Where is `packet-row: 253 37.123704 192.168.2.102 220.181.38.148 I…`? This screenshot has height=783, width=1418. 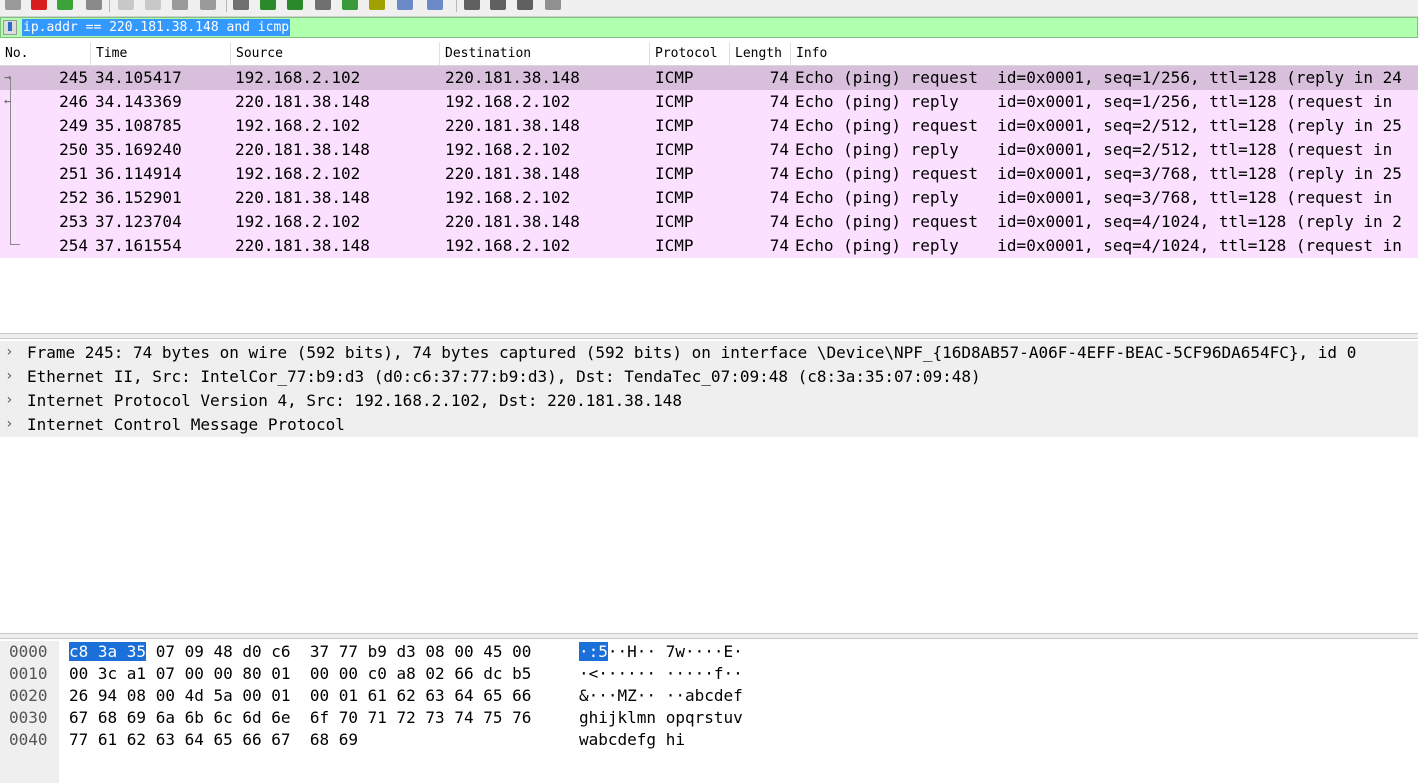
packet-row: 253 37.123704 192.168.2.102 220.181.38.148 I… is located at coordinates (709, 222).